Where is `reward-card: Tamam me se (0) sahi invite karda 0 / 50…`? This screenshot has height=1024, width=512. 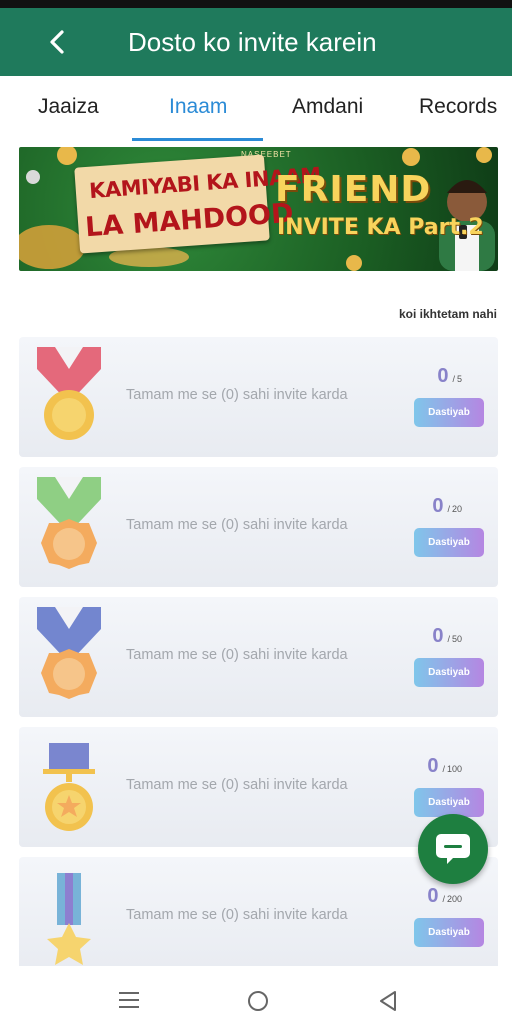
reward-card: Tamam me se (0) sahi invite karda 0 / 50… is located at coordinates (258, 657).